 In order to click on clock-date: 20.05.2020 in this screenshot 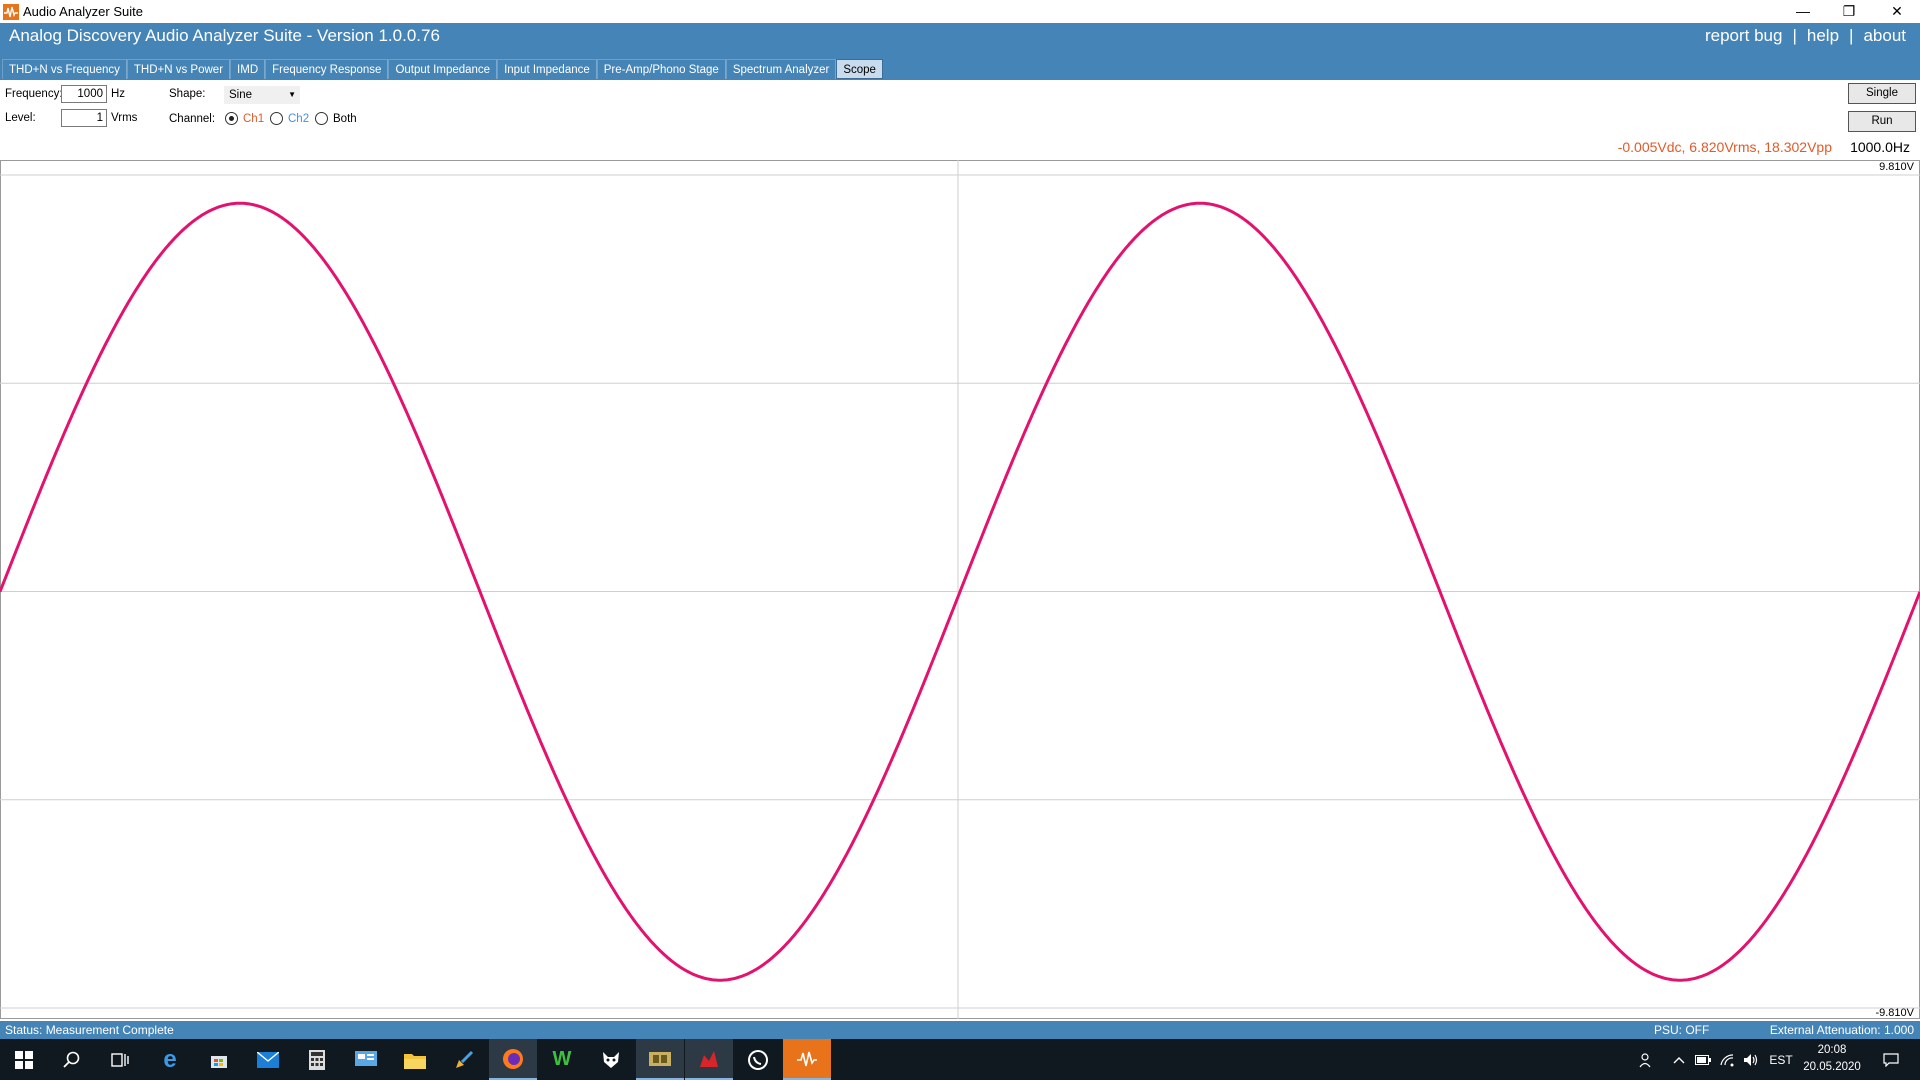, I will do `click(1832, 1067)`.